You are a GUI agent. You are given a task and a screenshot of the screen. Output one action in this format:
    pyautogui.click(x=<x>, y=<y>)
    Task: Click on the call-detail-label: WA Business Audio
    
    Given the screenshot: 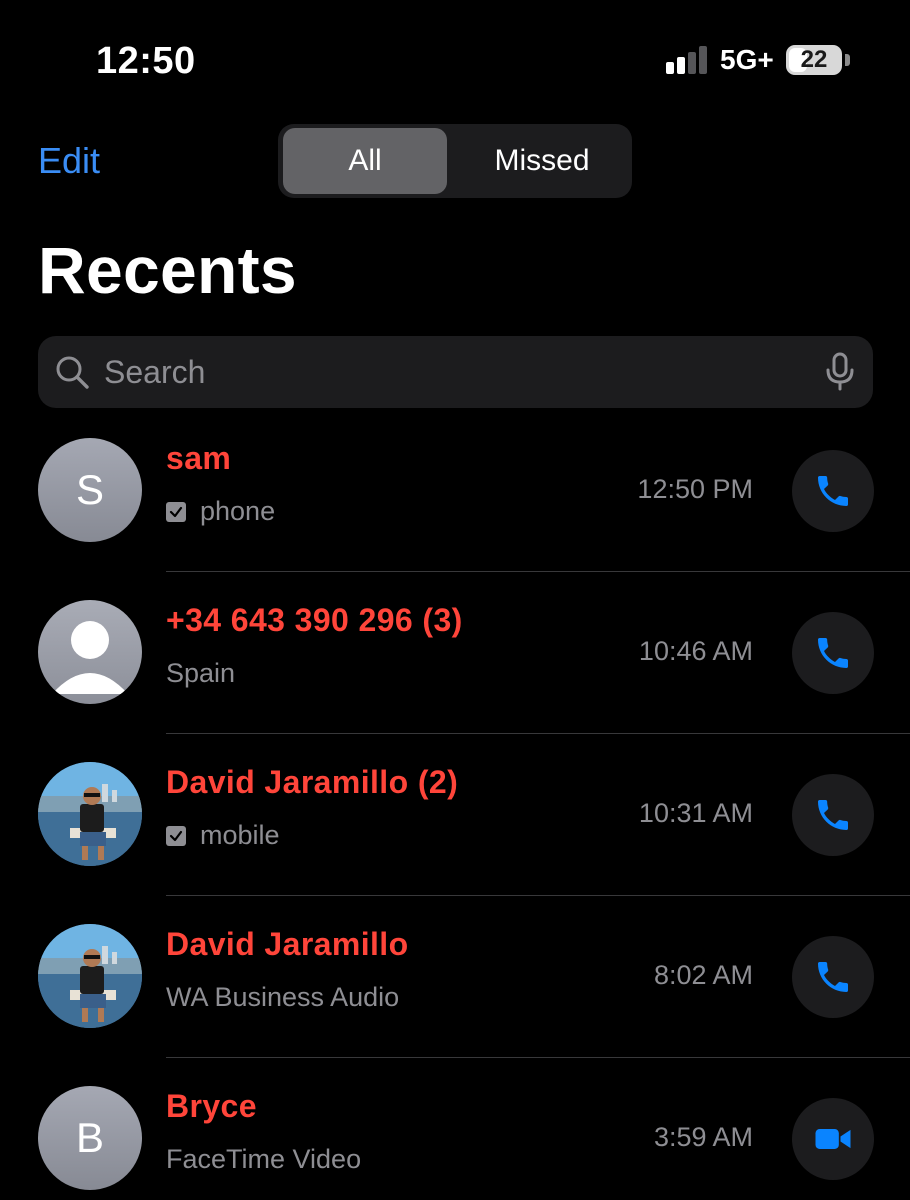 What is the action you would take?
    pyautogui.click(x=283, y=997)
    